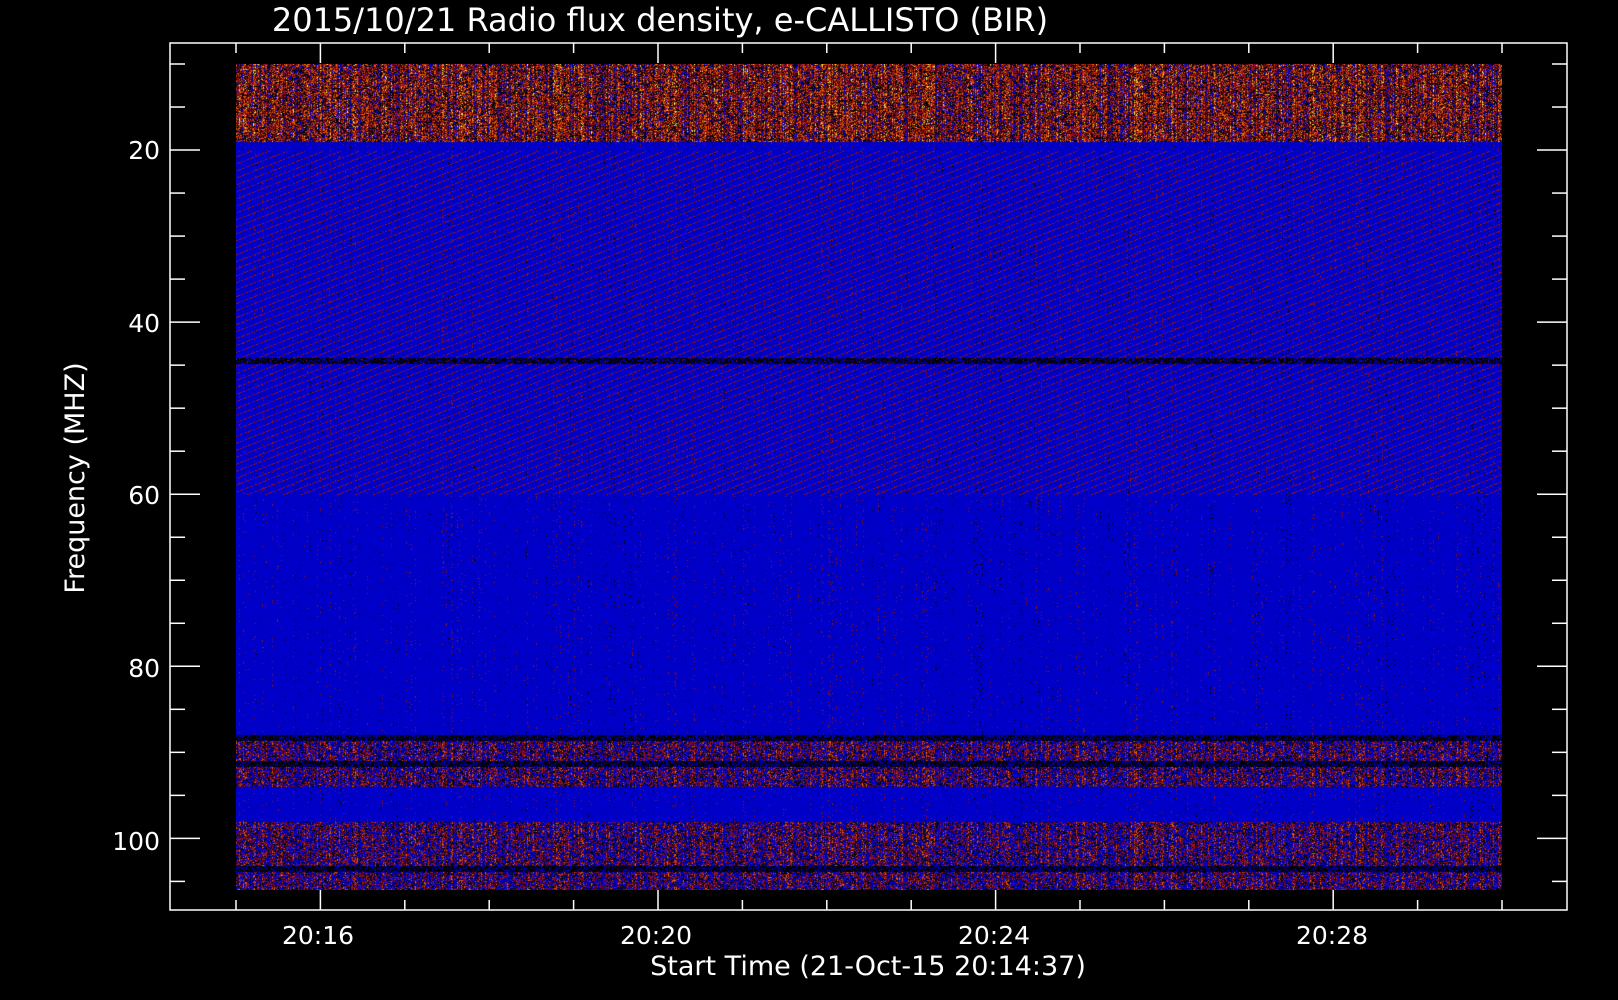  Describe the element at coordinates (144, 495) in the screenshot. I see `y-tick-label-60: 60` at that location.